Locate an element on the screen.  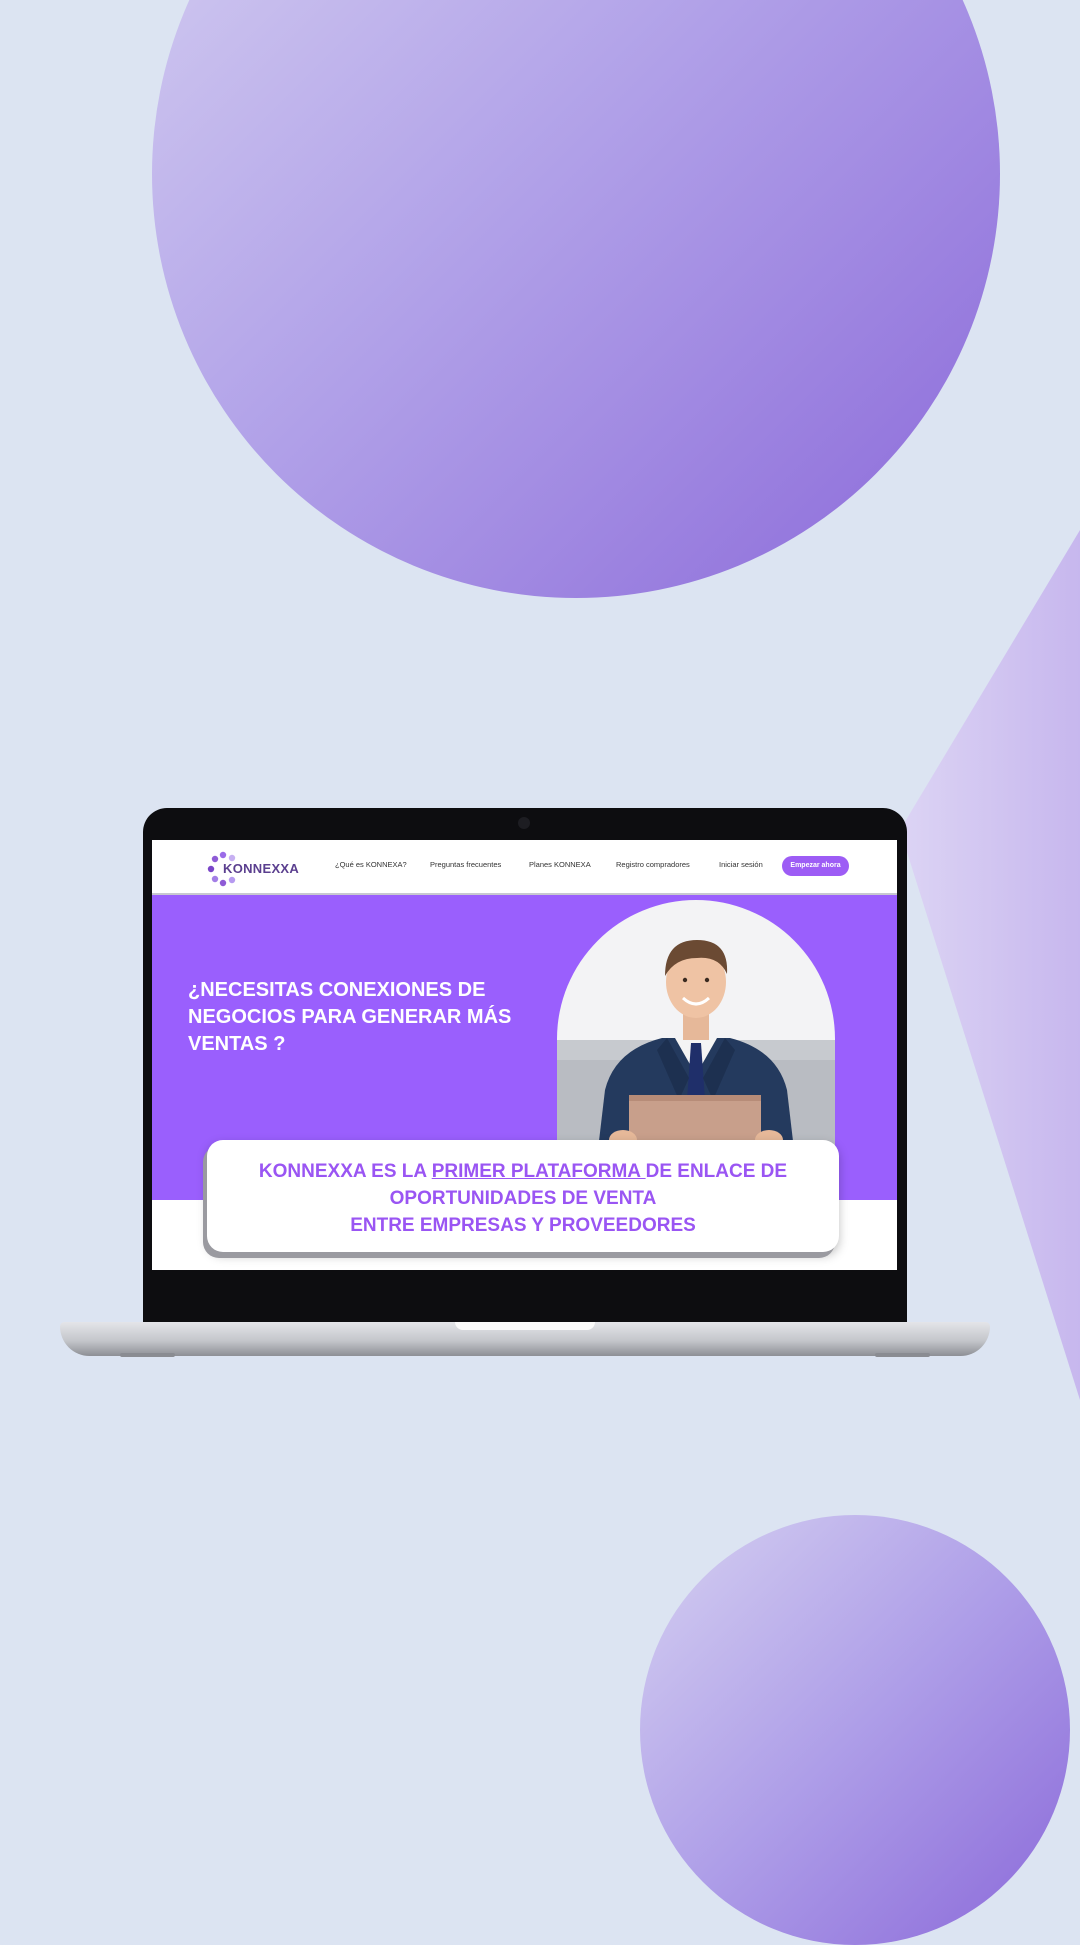
nav-link-iniciar-sesion: Iniciar sesión is located at coordinates (741, 864).